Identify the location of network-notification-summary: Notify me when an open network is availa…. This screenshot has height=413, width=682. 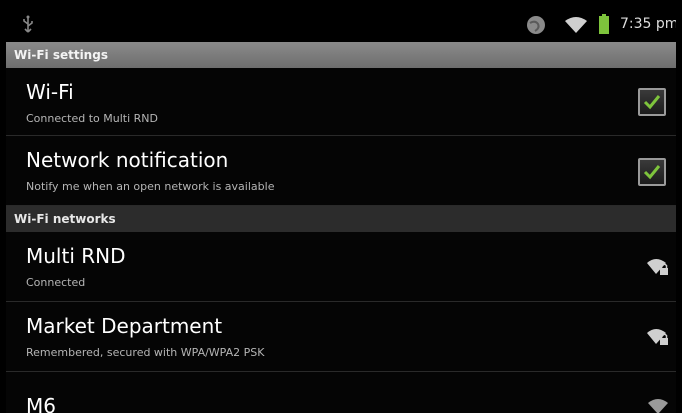
(150, 186).